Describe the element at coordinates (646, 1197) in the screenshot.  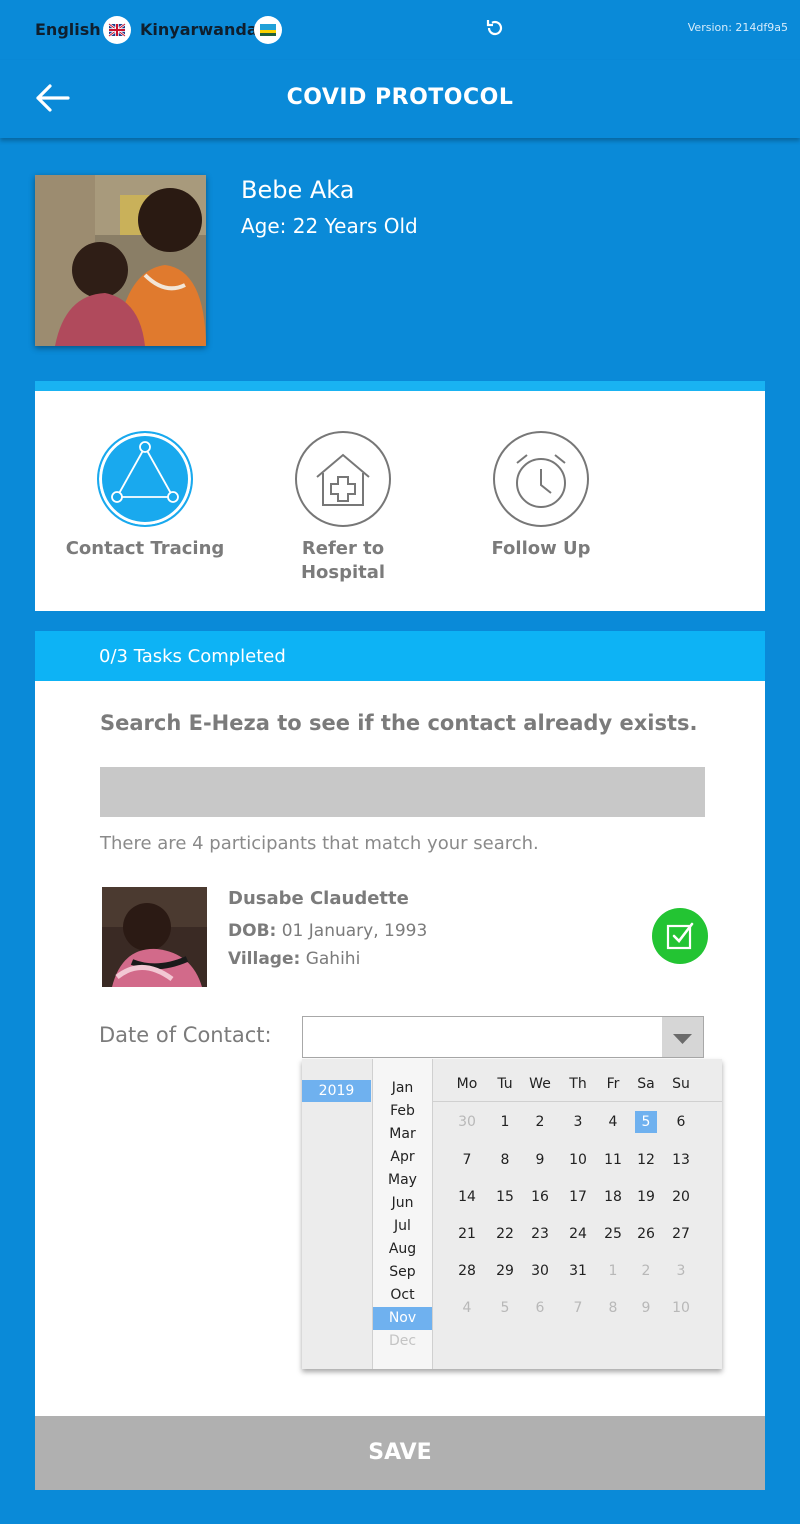
I see `calendar-day: 19` at that location.